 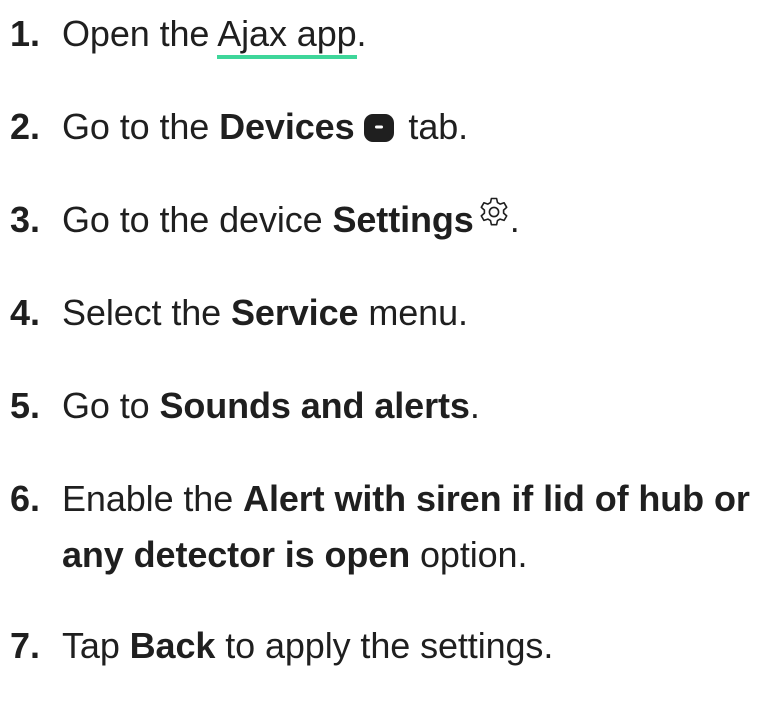 I want to click on step-number: 5., so click(x=25, y=405).